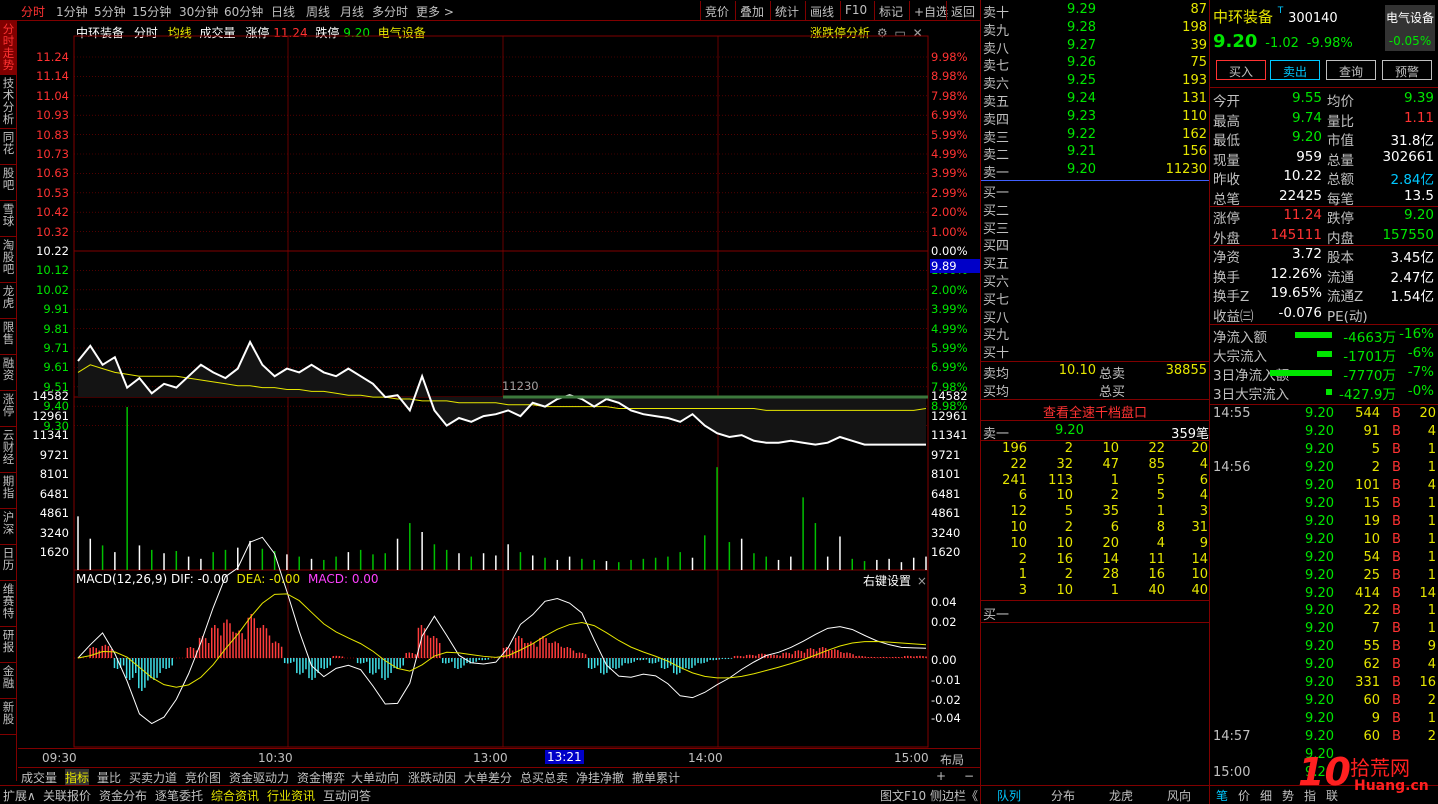  What do you see at coordinates (123, 795) in the screenshot?
I see `tab-fund-distribution: 资金分布` at bounding box center [123, 795].